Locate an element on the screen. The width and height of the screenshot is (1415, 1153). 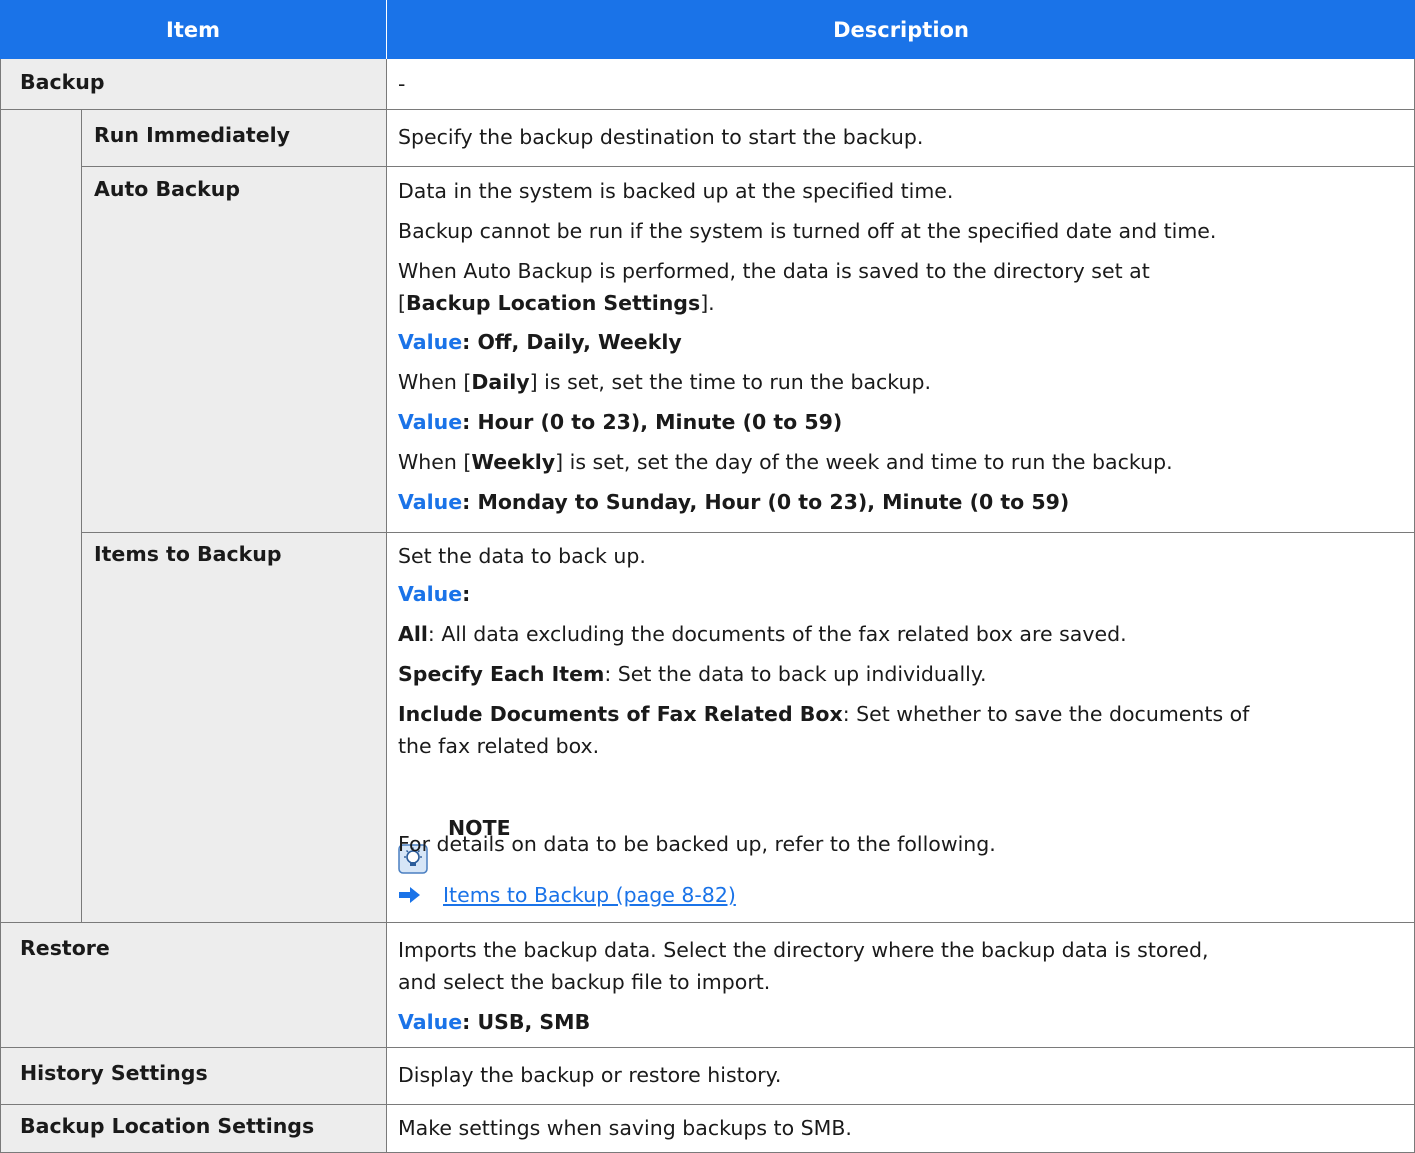
desc-auto-backup-line: [Backup Location Settings]. is located at coordinates (556, 303).